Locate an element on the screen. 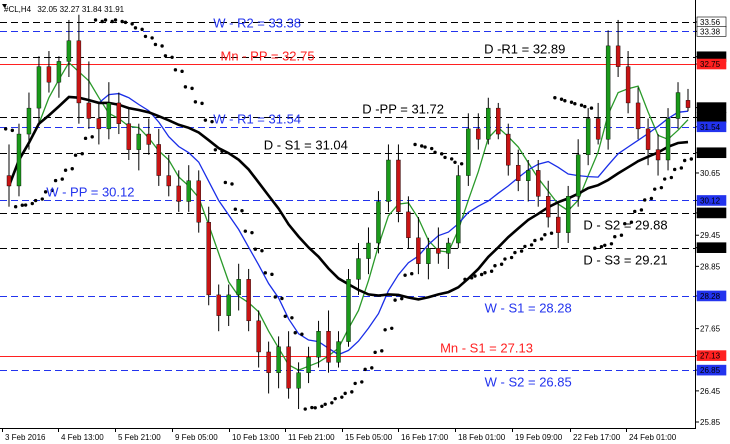 The image size is (730, 444). price-label-19: 25.85 is located at coordinates (710, 422).